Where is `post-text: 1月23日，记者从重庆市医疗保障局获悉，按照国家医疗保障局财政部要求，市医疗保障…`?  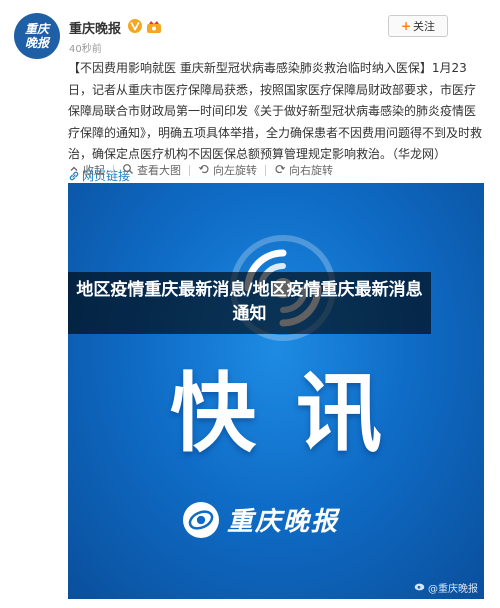 post-text: 1月23日，记者从重庆市医疗保障局获悉，按照国家医疗保障局财政部要求，市医疗保障… is located at coordinates (275, 111).